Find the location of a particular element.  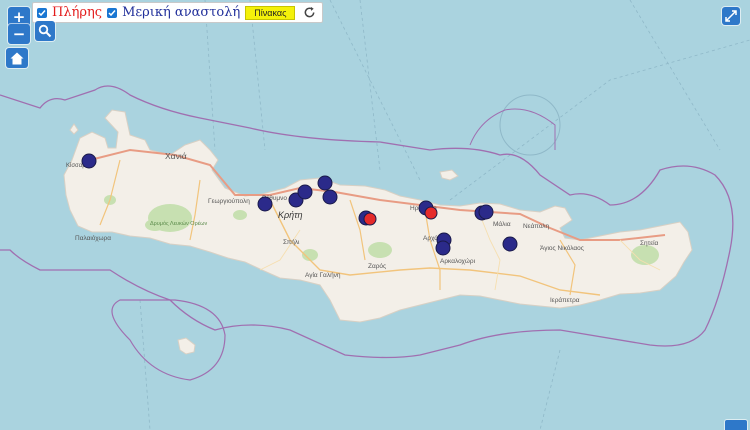

fullscreen-button is located at coordinates (731, 16).